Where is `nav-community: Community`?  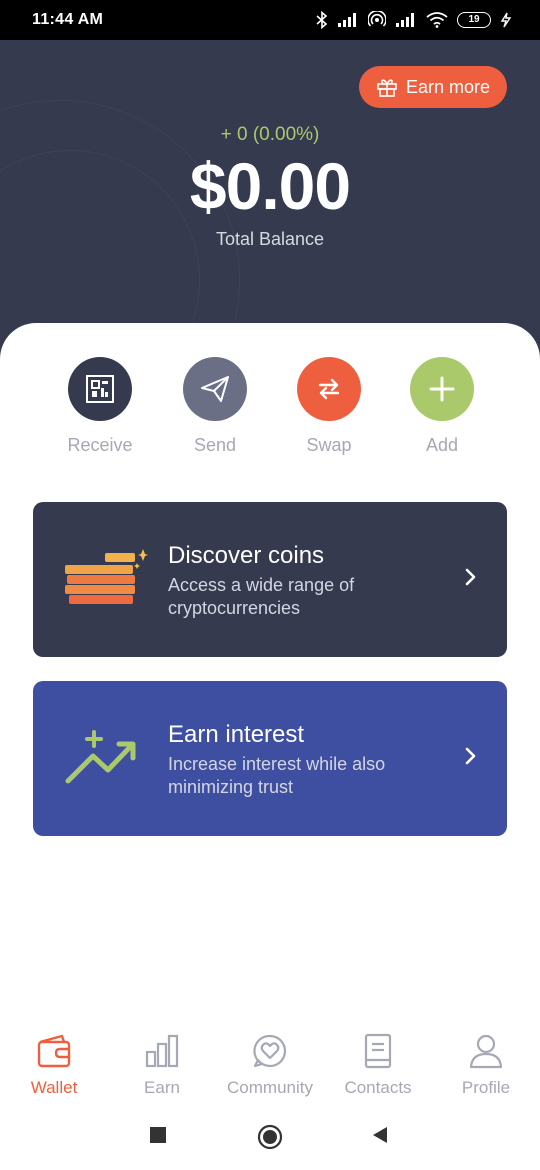 nav-community: Community is located at coordinates (270, 1064).